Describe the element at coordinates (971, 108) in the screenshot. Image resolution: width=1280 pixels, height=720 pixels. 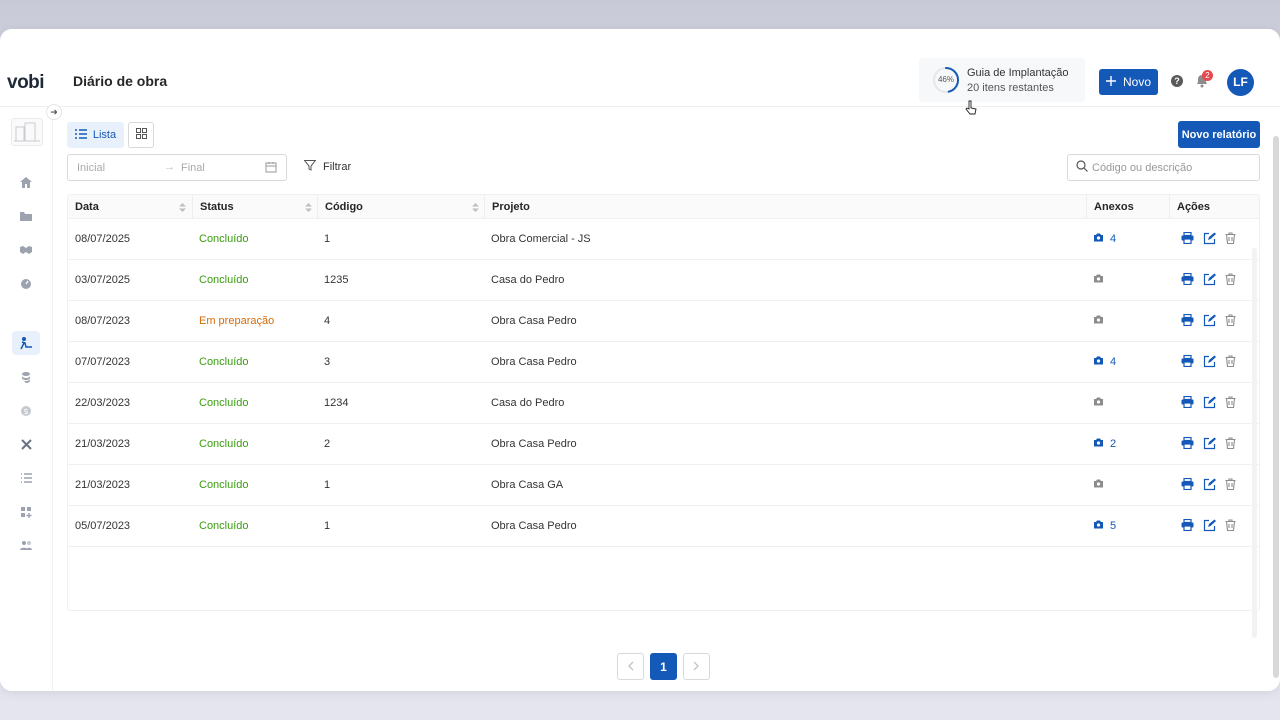
I see `mouse-cursor-icon` at that location.